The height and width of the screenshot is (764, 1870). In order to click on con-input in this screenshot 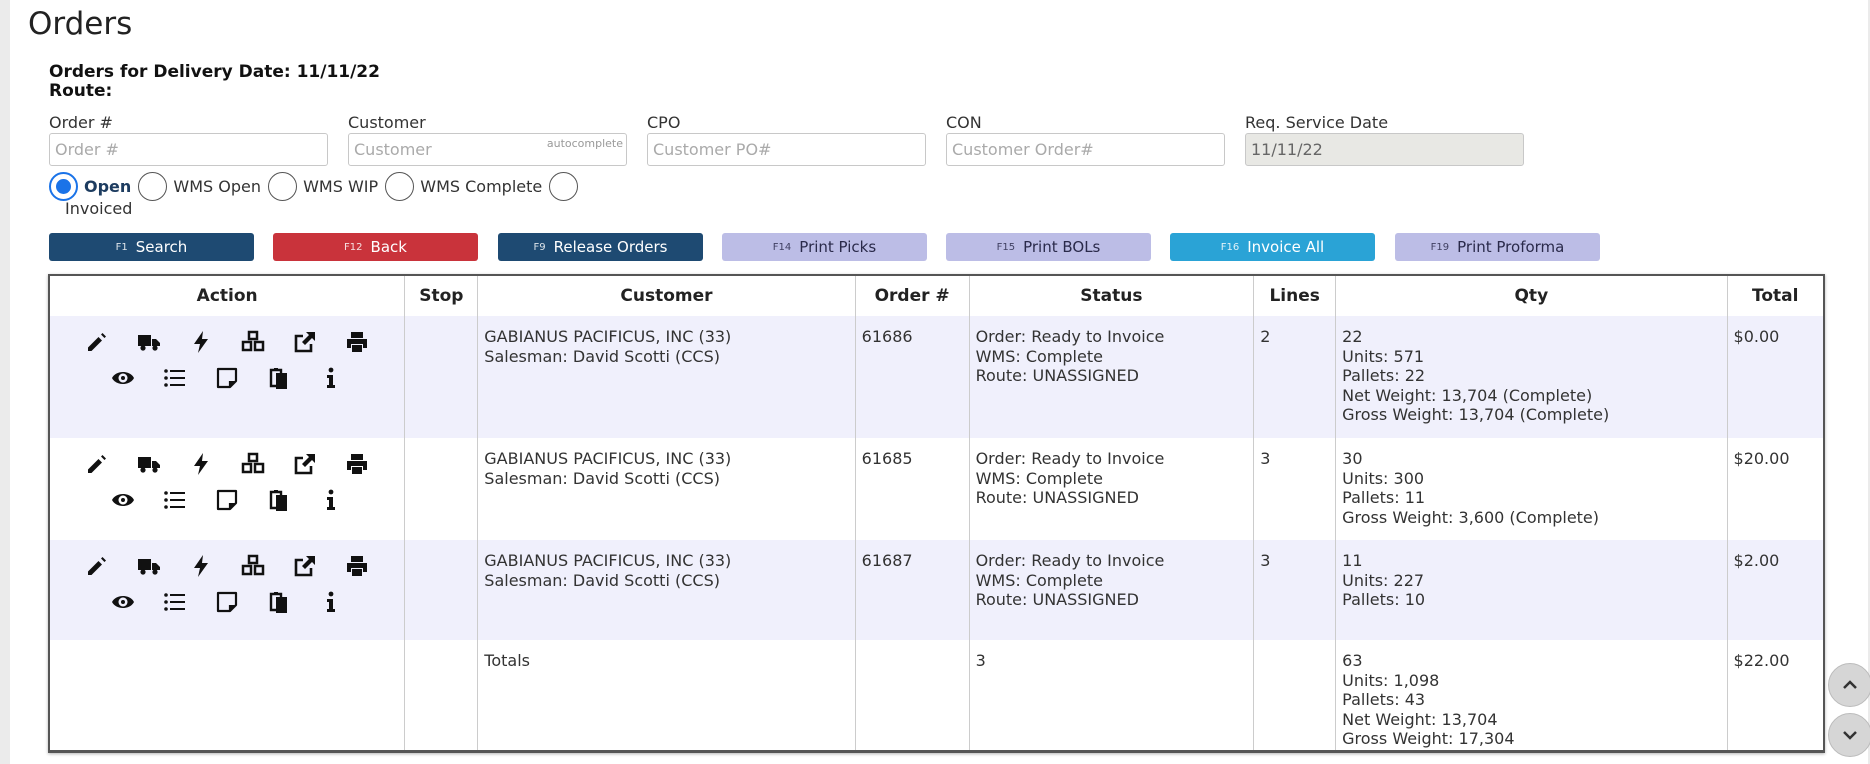, I will do `click(1085, 149)`.